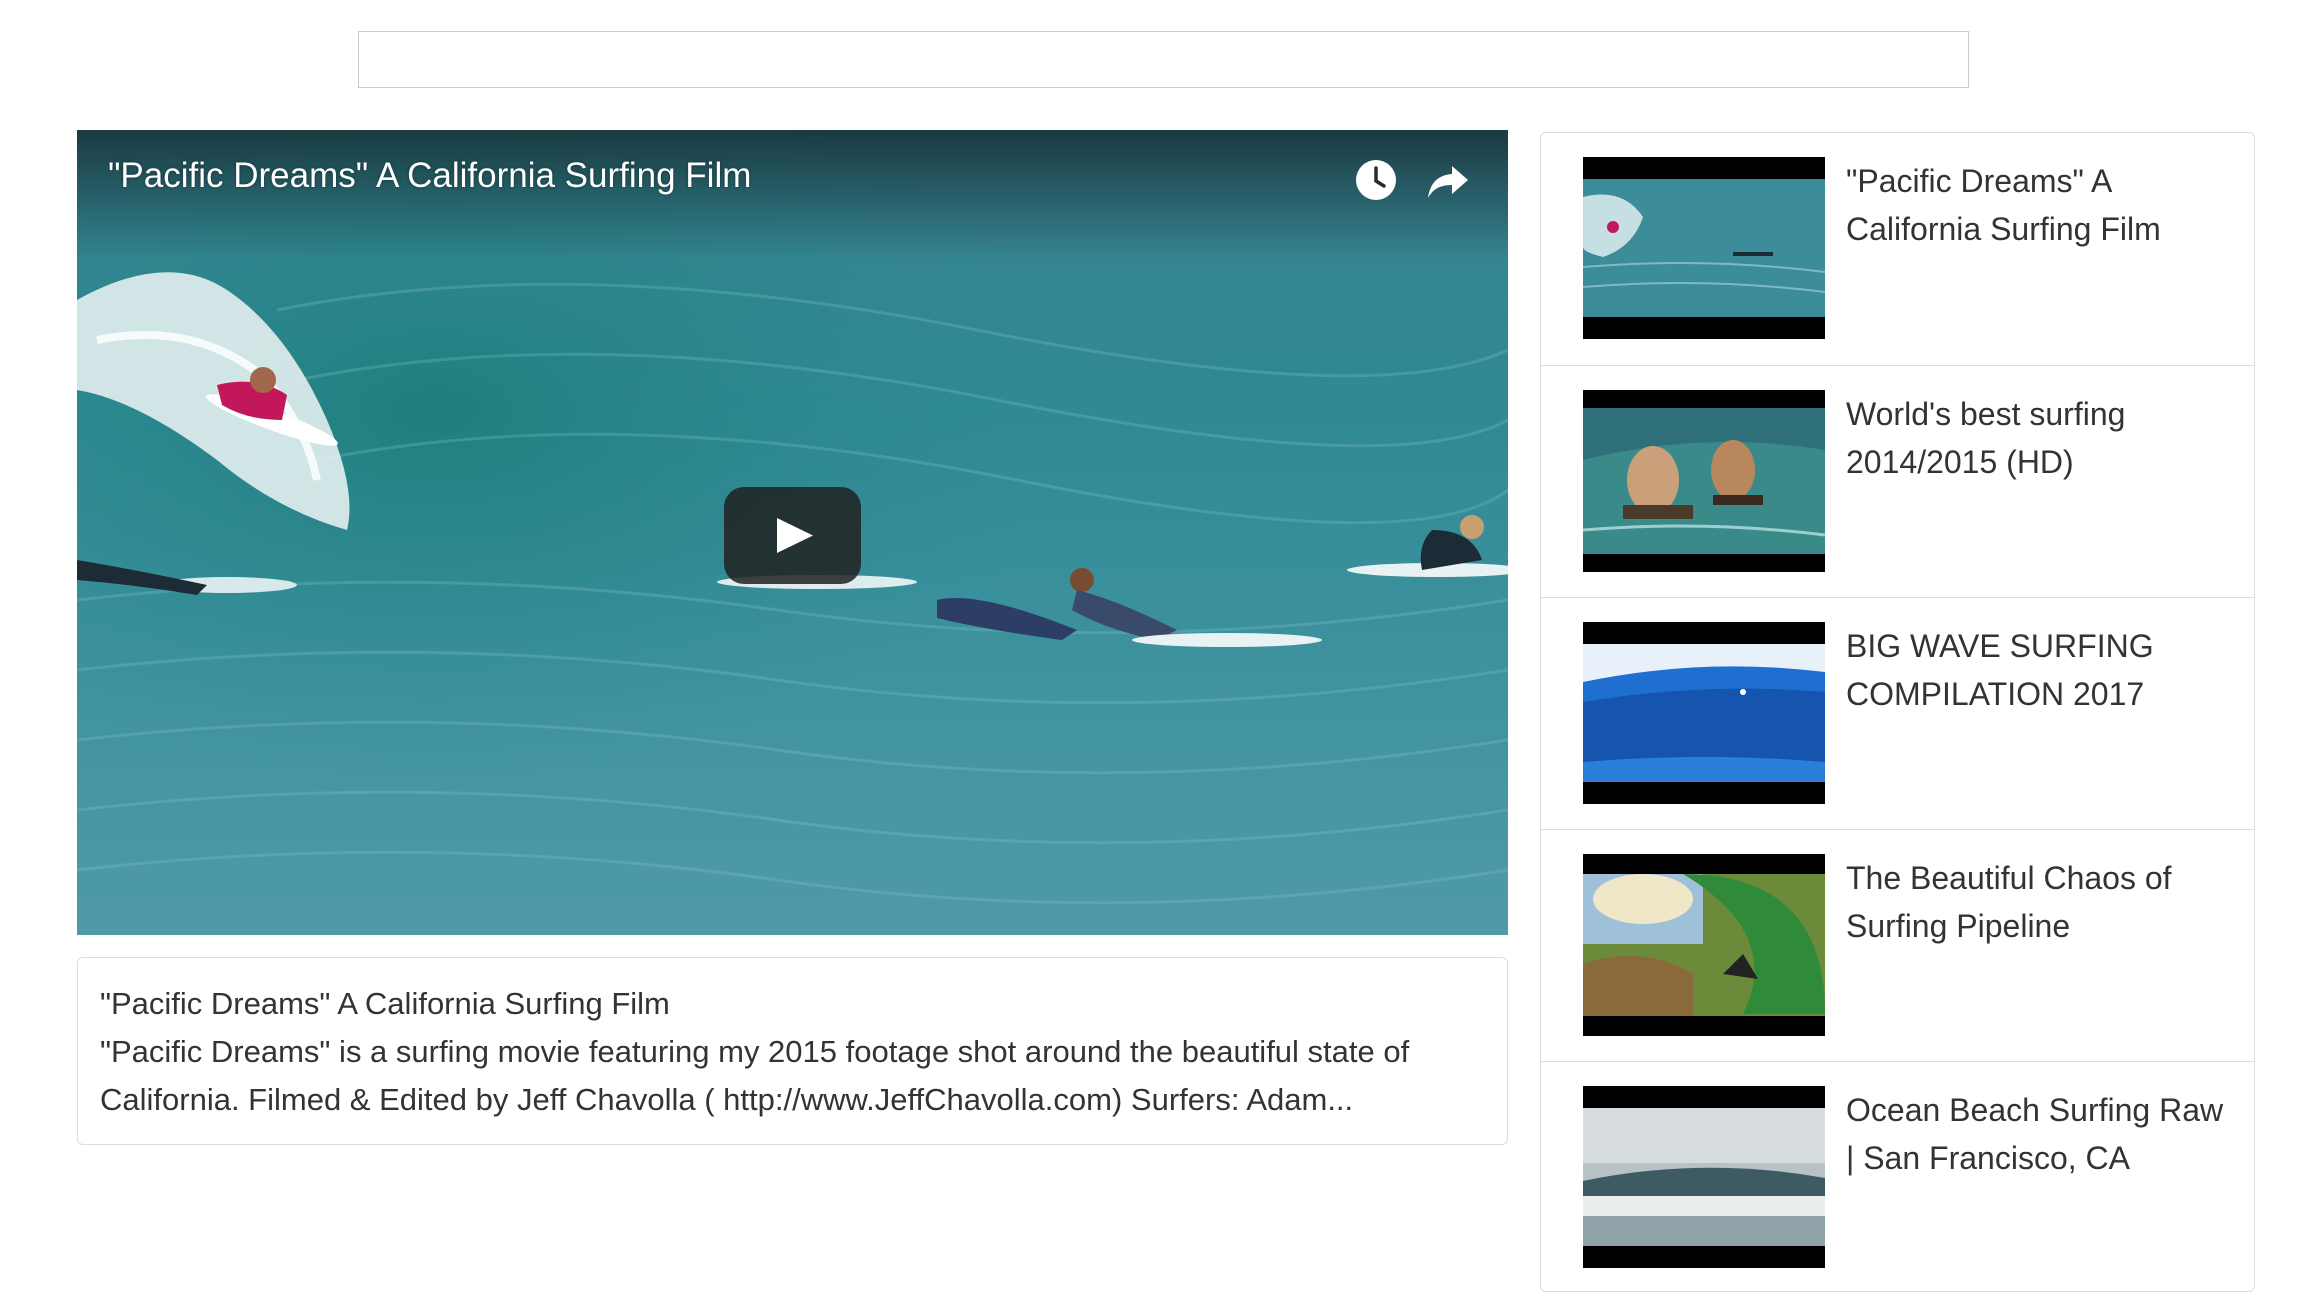 The width and height of the screenshot is (2306, 1304). I want to click on video-item-title: BIG WAVE SURFING COMPILATION 2017, so click(2036, 670).